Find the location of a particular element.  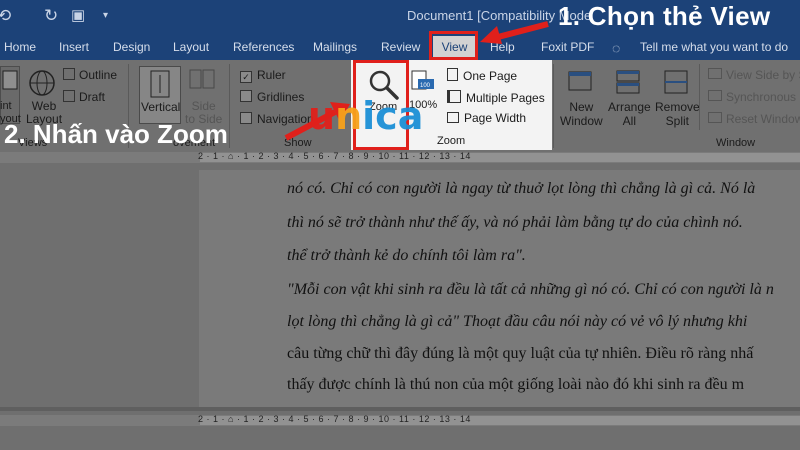

view-side-by-side-label: View Side by S is located at coordinates (763, 75).